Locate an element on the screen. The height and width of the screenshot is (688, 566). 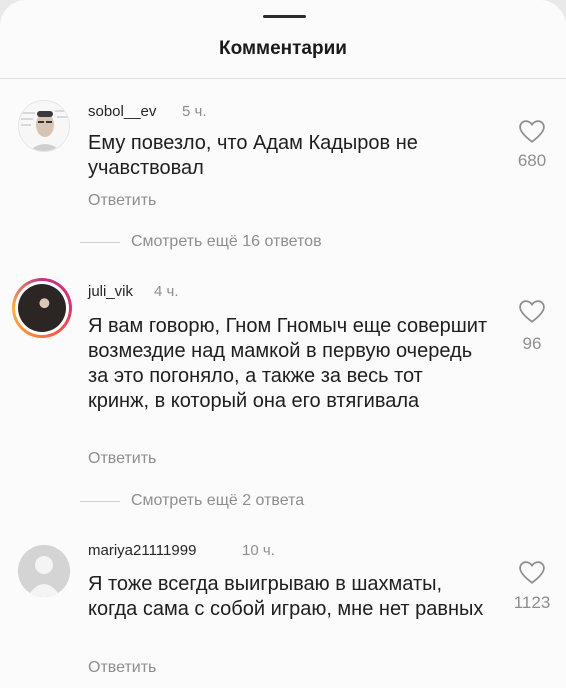
view-replies-button: Смотреть ещё 16 ответов is located at coordinates (226, 242).